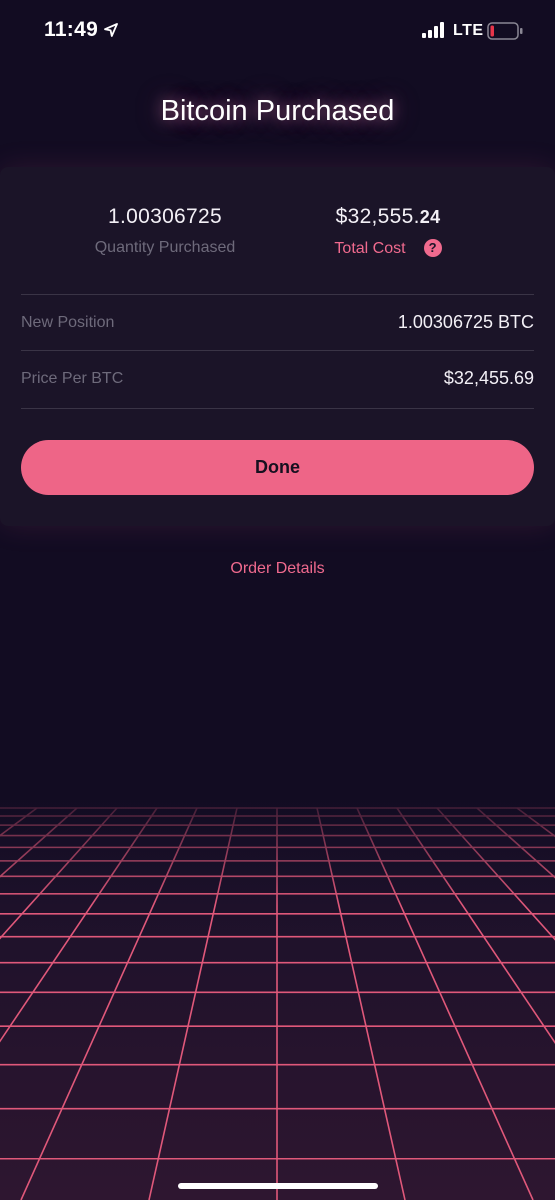 This screenshot has width=555, height=1200. I want to click on total-cost-value: $32,555.24, so click(388, 217).